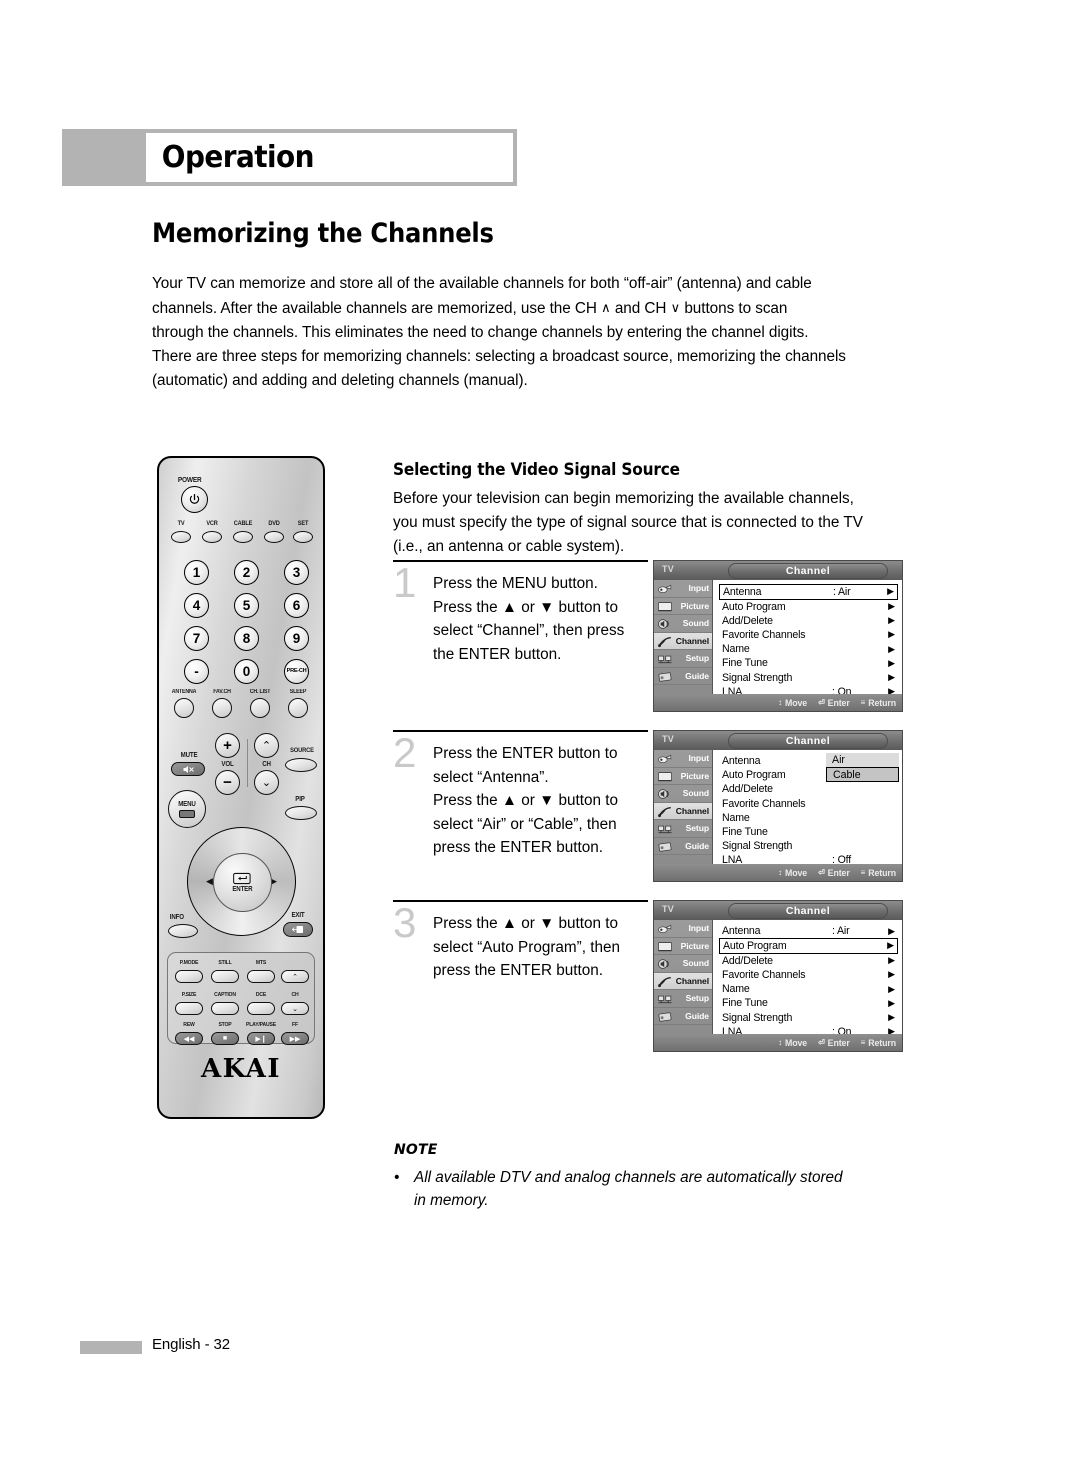 This screenshot has width=1080, height=1473. What do you see at coordinates (416, 1150) in the screenshot?
I see `note-title: NOTE` at bounding box center [416, 1150].